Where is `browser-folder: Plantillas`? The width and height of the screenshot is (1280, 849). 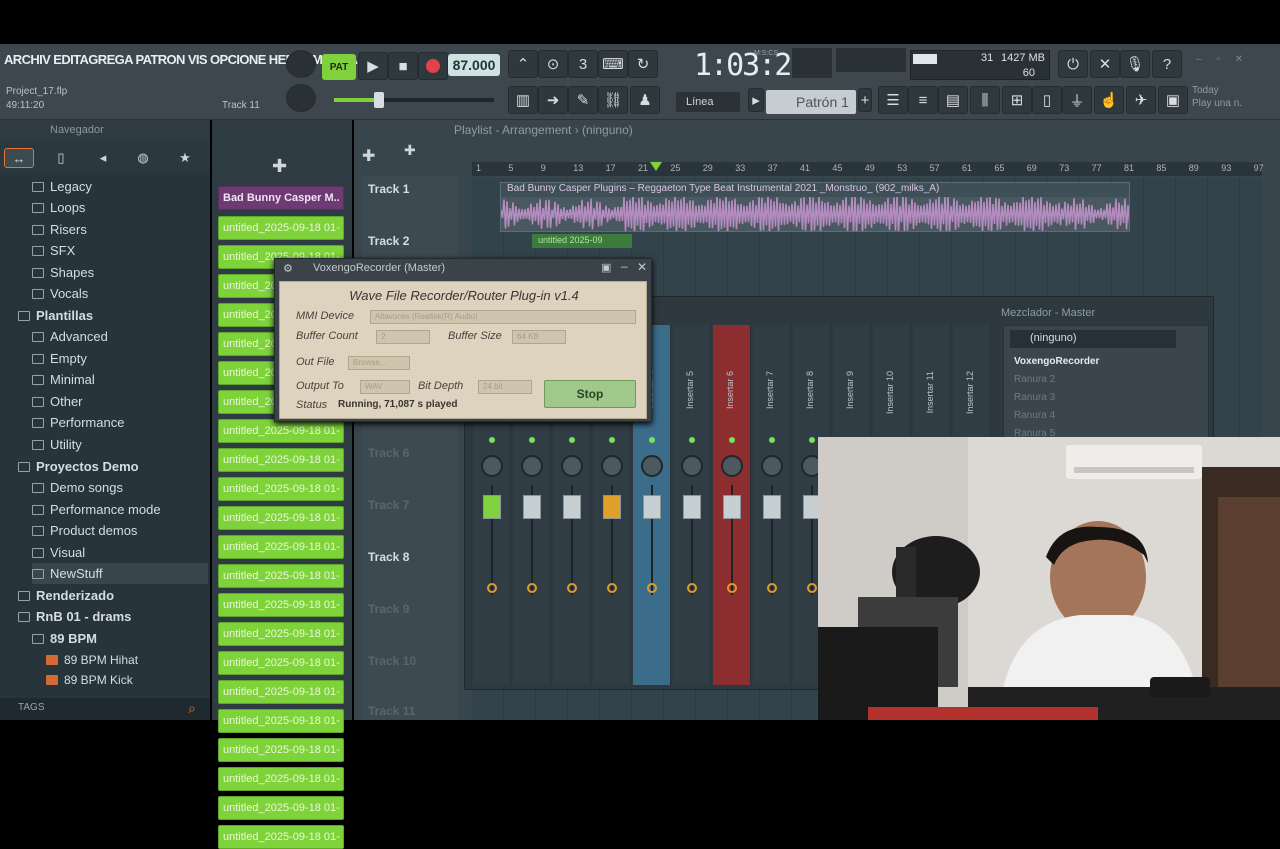
browser-folder: Plantillas is located at coordinates (55, 315).